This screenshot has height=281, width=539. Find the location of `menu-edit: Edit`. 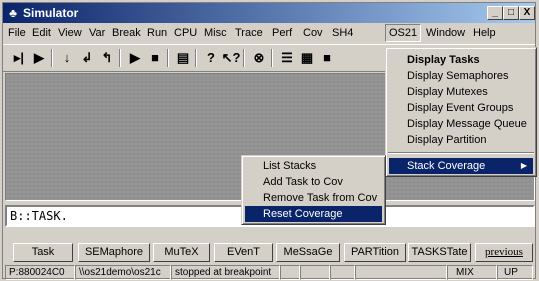

menu-edit: Edit is located at coordinates (41, 33).